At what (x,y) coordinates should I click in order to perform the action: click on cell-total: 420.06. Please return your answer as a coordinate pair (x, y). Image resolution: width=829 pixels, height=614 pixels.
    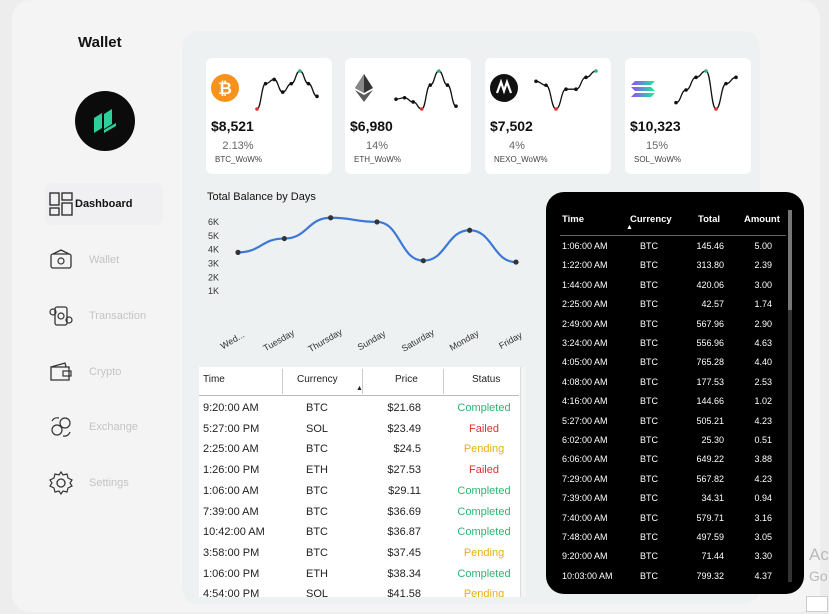
    Looking at the image, I should click on (710, 284).